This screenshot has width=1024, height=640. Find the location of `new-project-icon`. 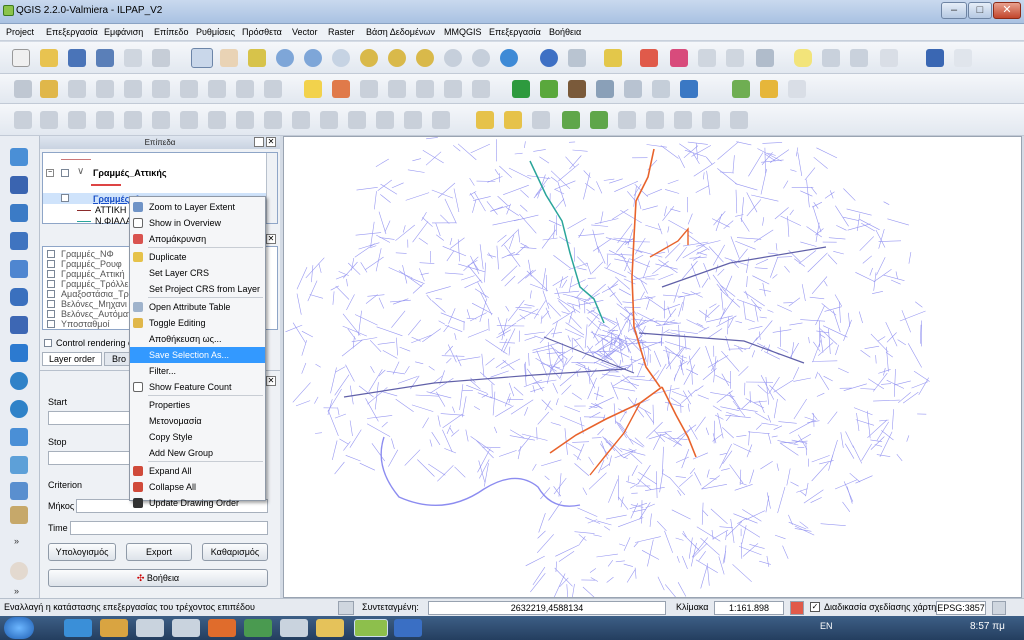

new-project-icon is located at coordinates (21, 58).